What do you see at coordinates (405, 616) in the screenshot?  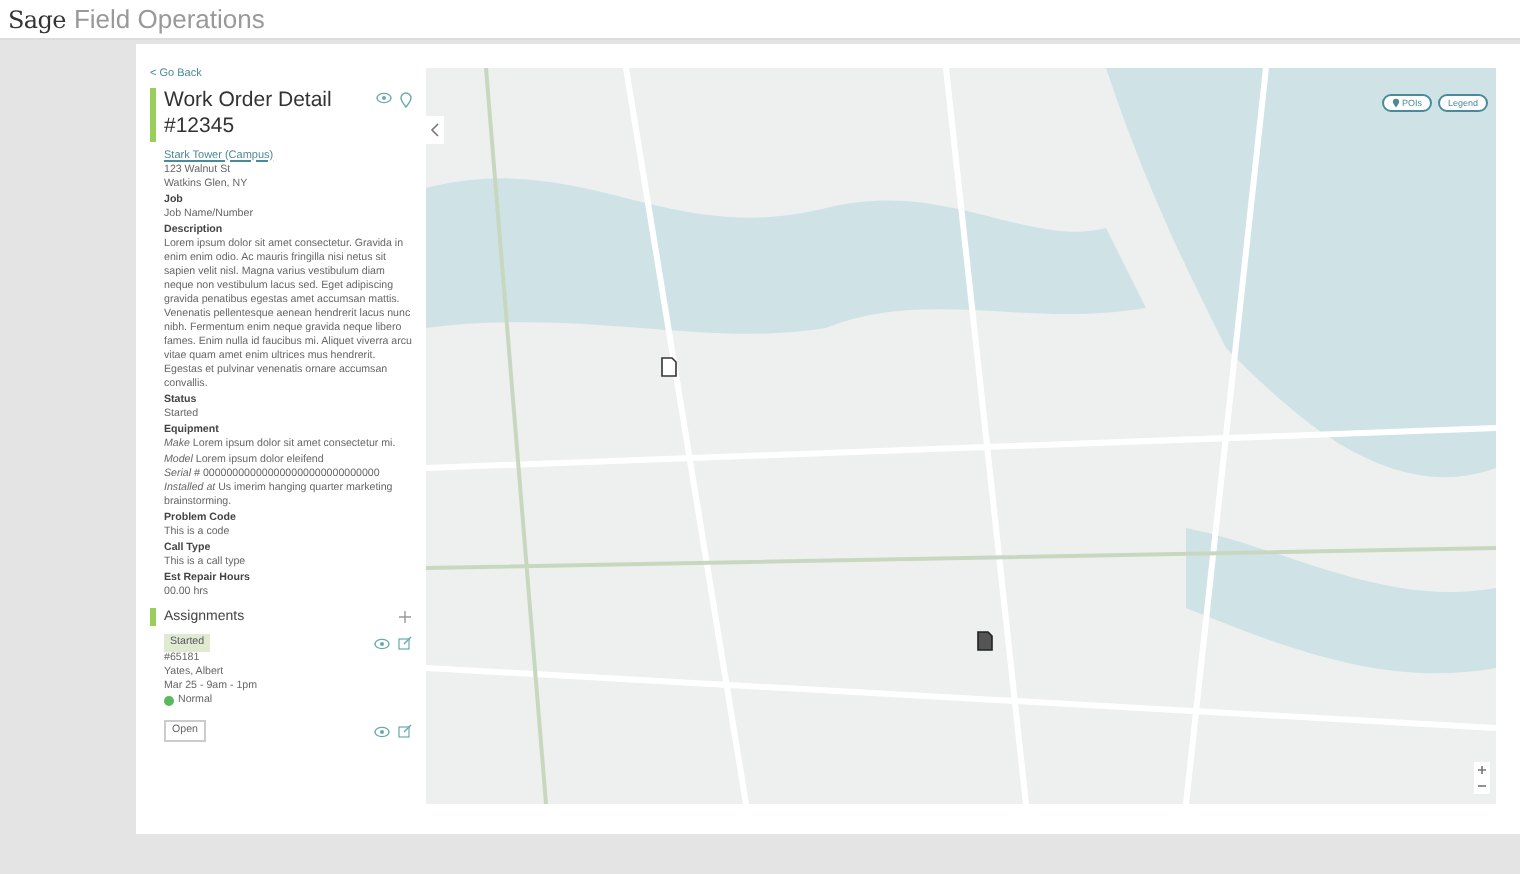 I see `add-icon` at bounding box center [405, 616].